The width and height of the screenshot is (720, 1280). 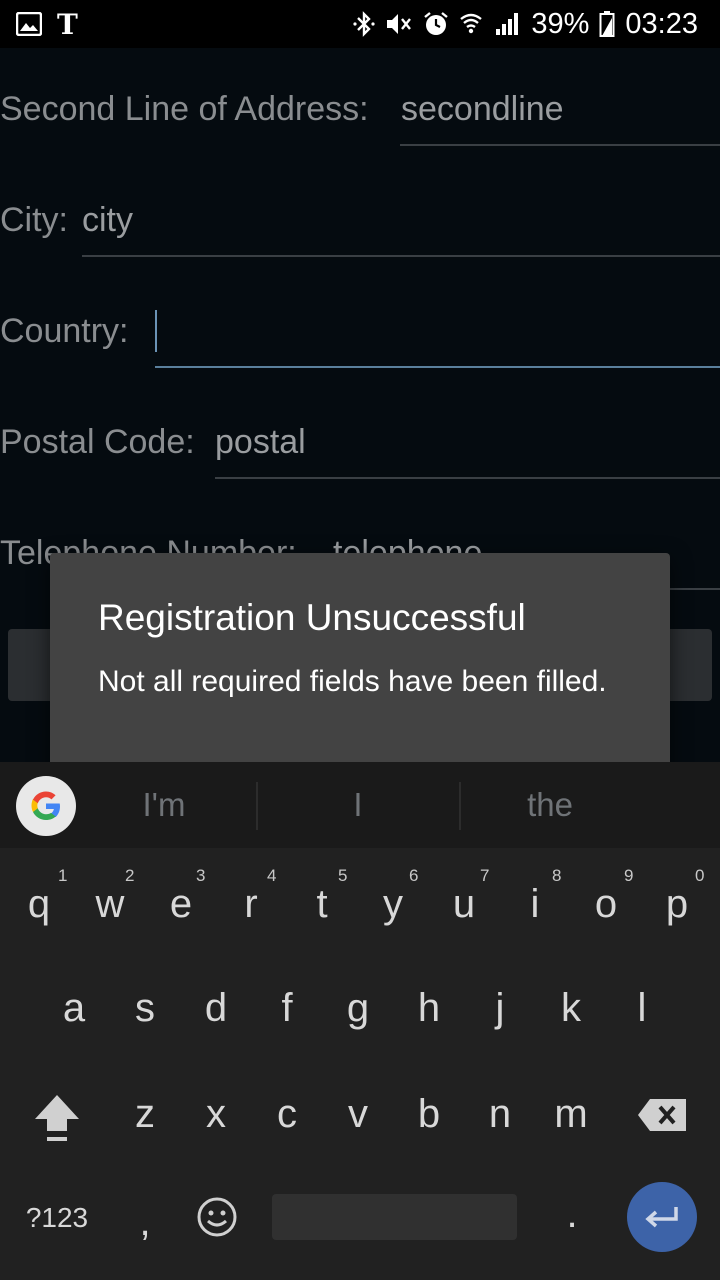 What do you see at coordinates (436, 24) in the screenshot?
I see `alarm-icon` at bounding box center [436, 24].